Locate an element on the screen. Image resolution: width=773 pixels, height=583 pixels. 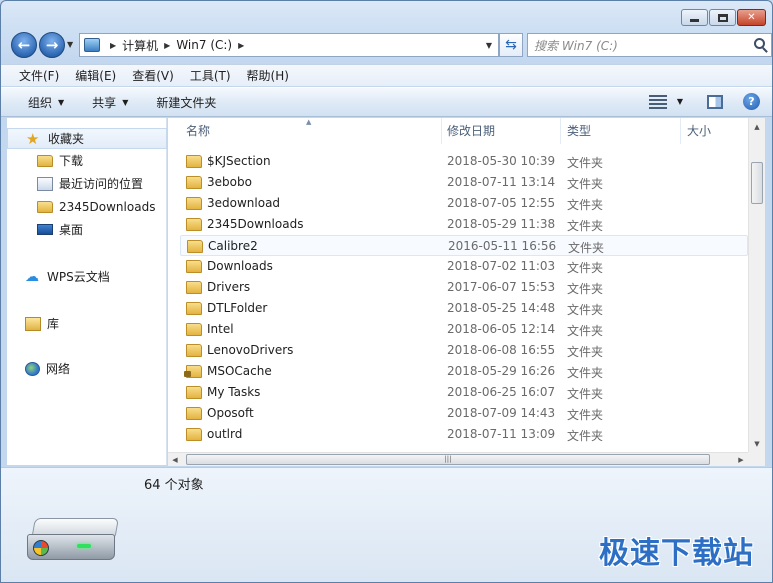
maximize-icon is located at coordinates (722, 17).